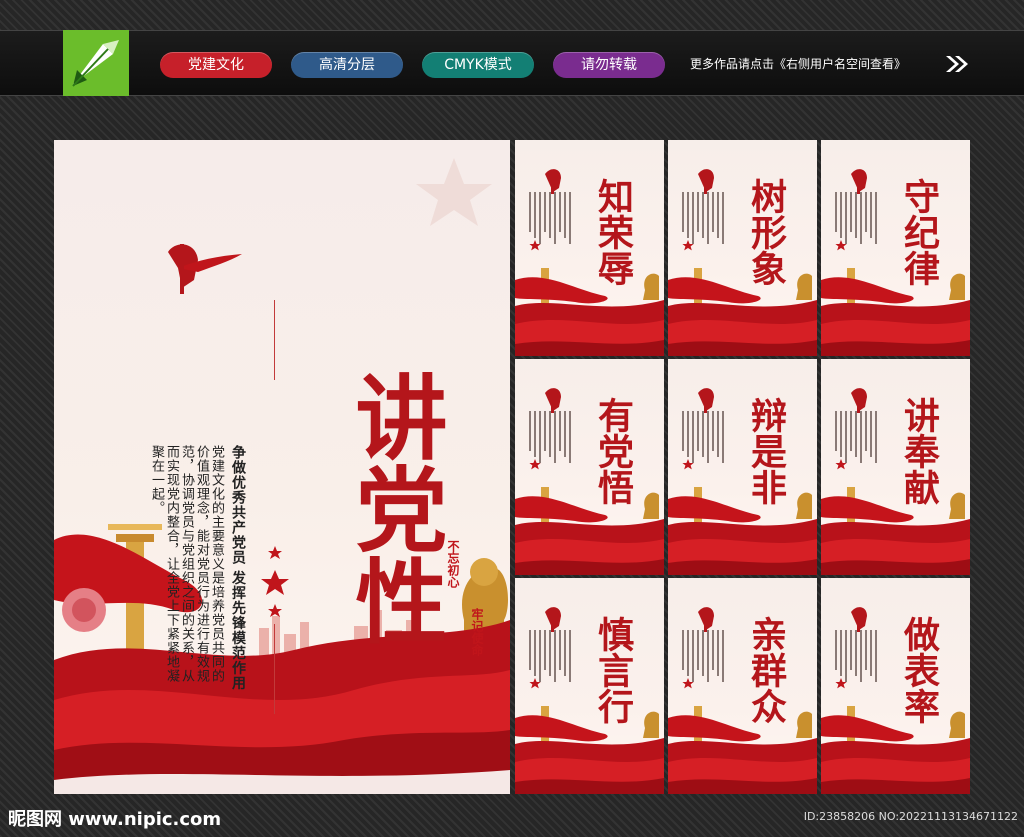  Describe the element at coordinates (613, 670) in the screenshot. I see `mini-poster-title: 慎言行` at that location.